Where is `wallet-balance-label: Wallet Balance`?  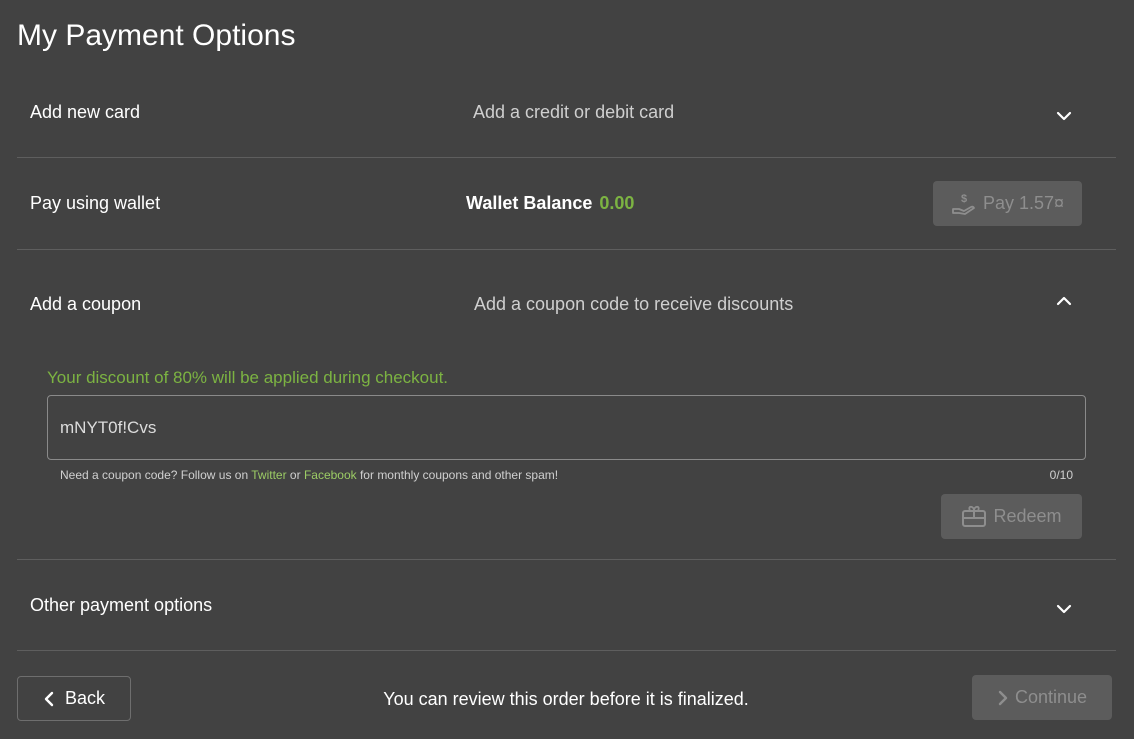
wallet-balance-label: Wallet Balance is located at coordinates (529, 203).